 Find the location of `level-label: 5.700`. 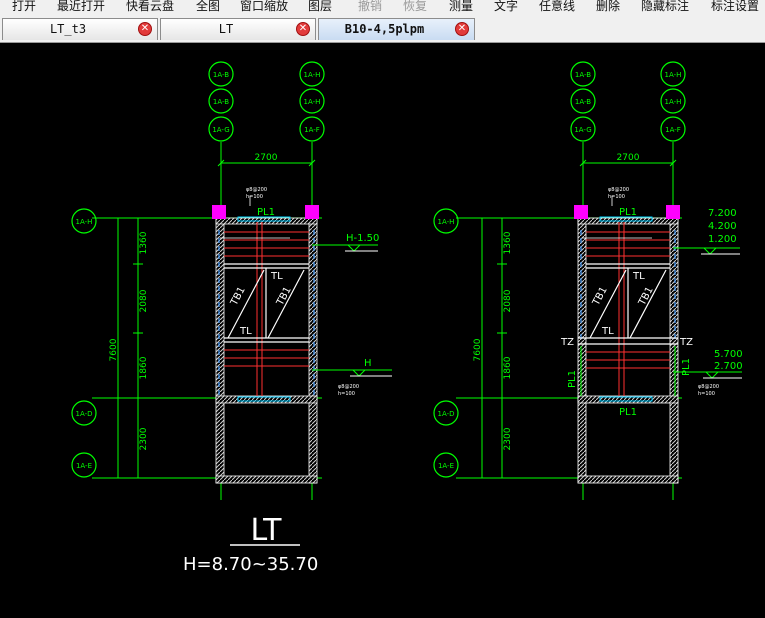

level-label: 5.700 is located at coordinates (728, 354).